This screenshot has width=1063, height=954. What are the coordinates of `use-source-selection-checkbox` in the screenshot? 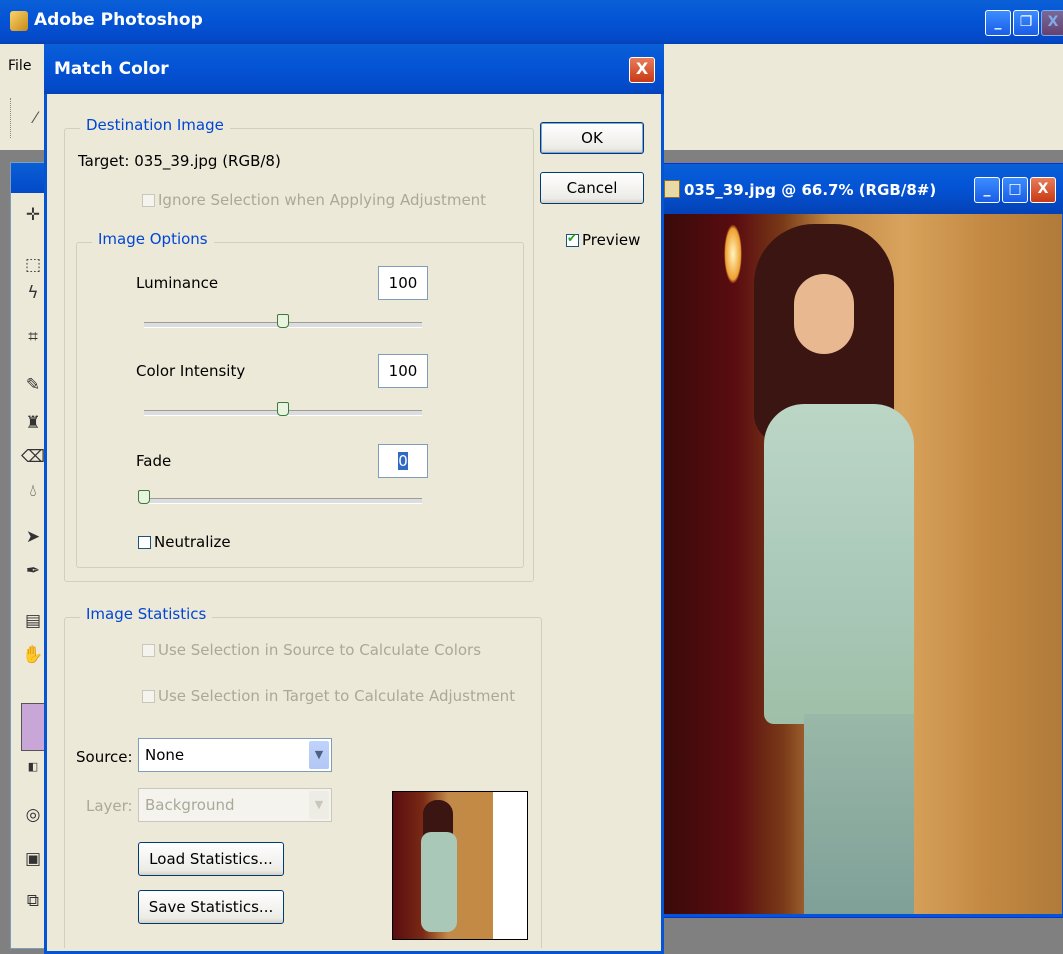 It's located at (148, 650).